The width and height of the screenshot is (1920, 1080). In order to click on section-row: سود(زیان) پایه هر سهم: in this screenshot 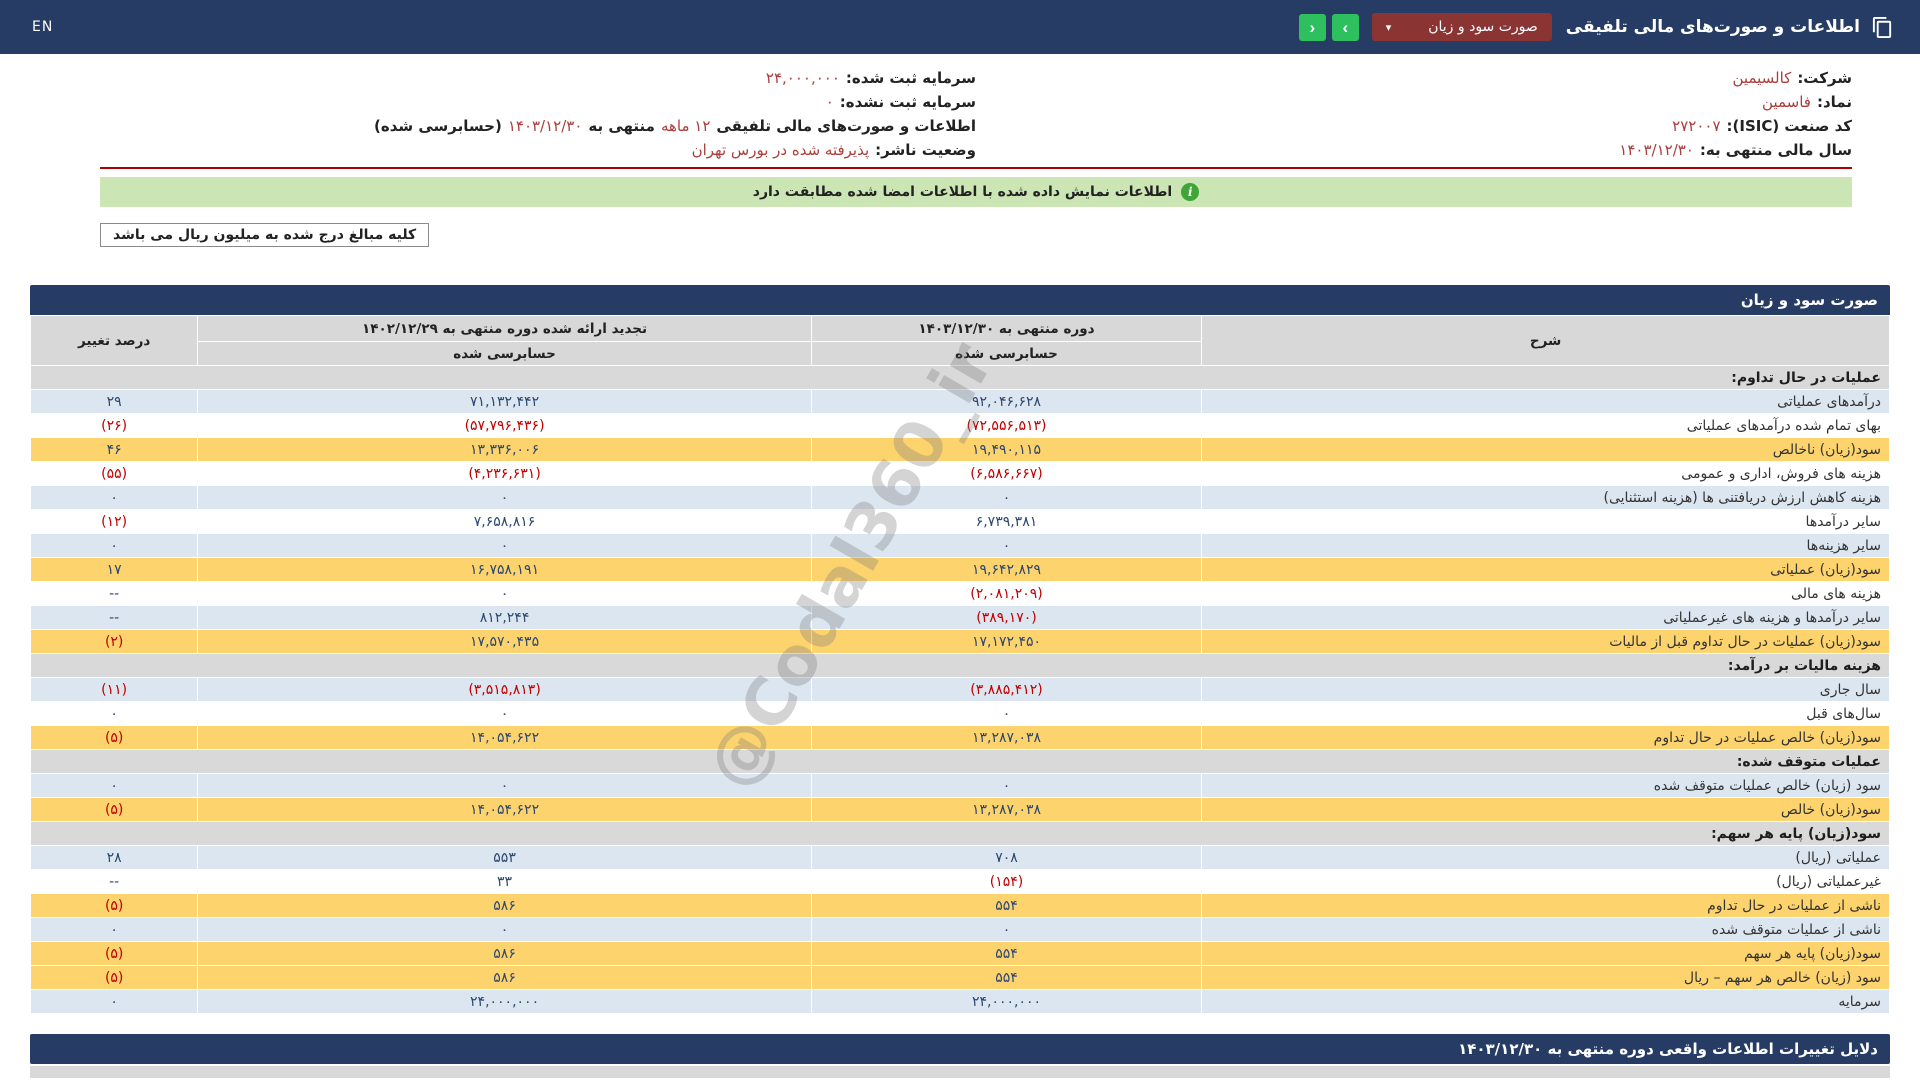, I will do `click(960, 833)`.